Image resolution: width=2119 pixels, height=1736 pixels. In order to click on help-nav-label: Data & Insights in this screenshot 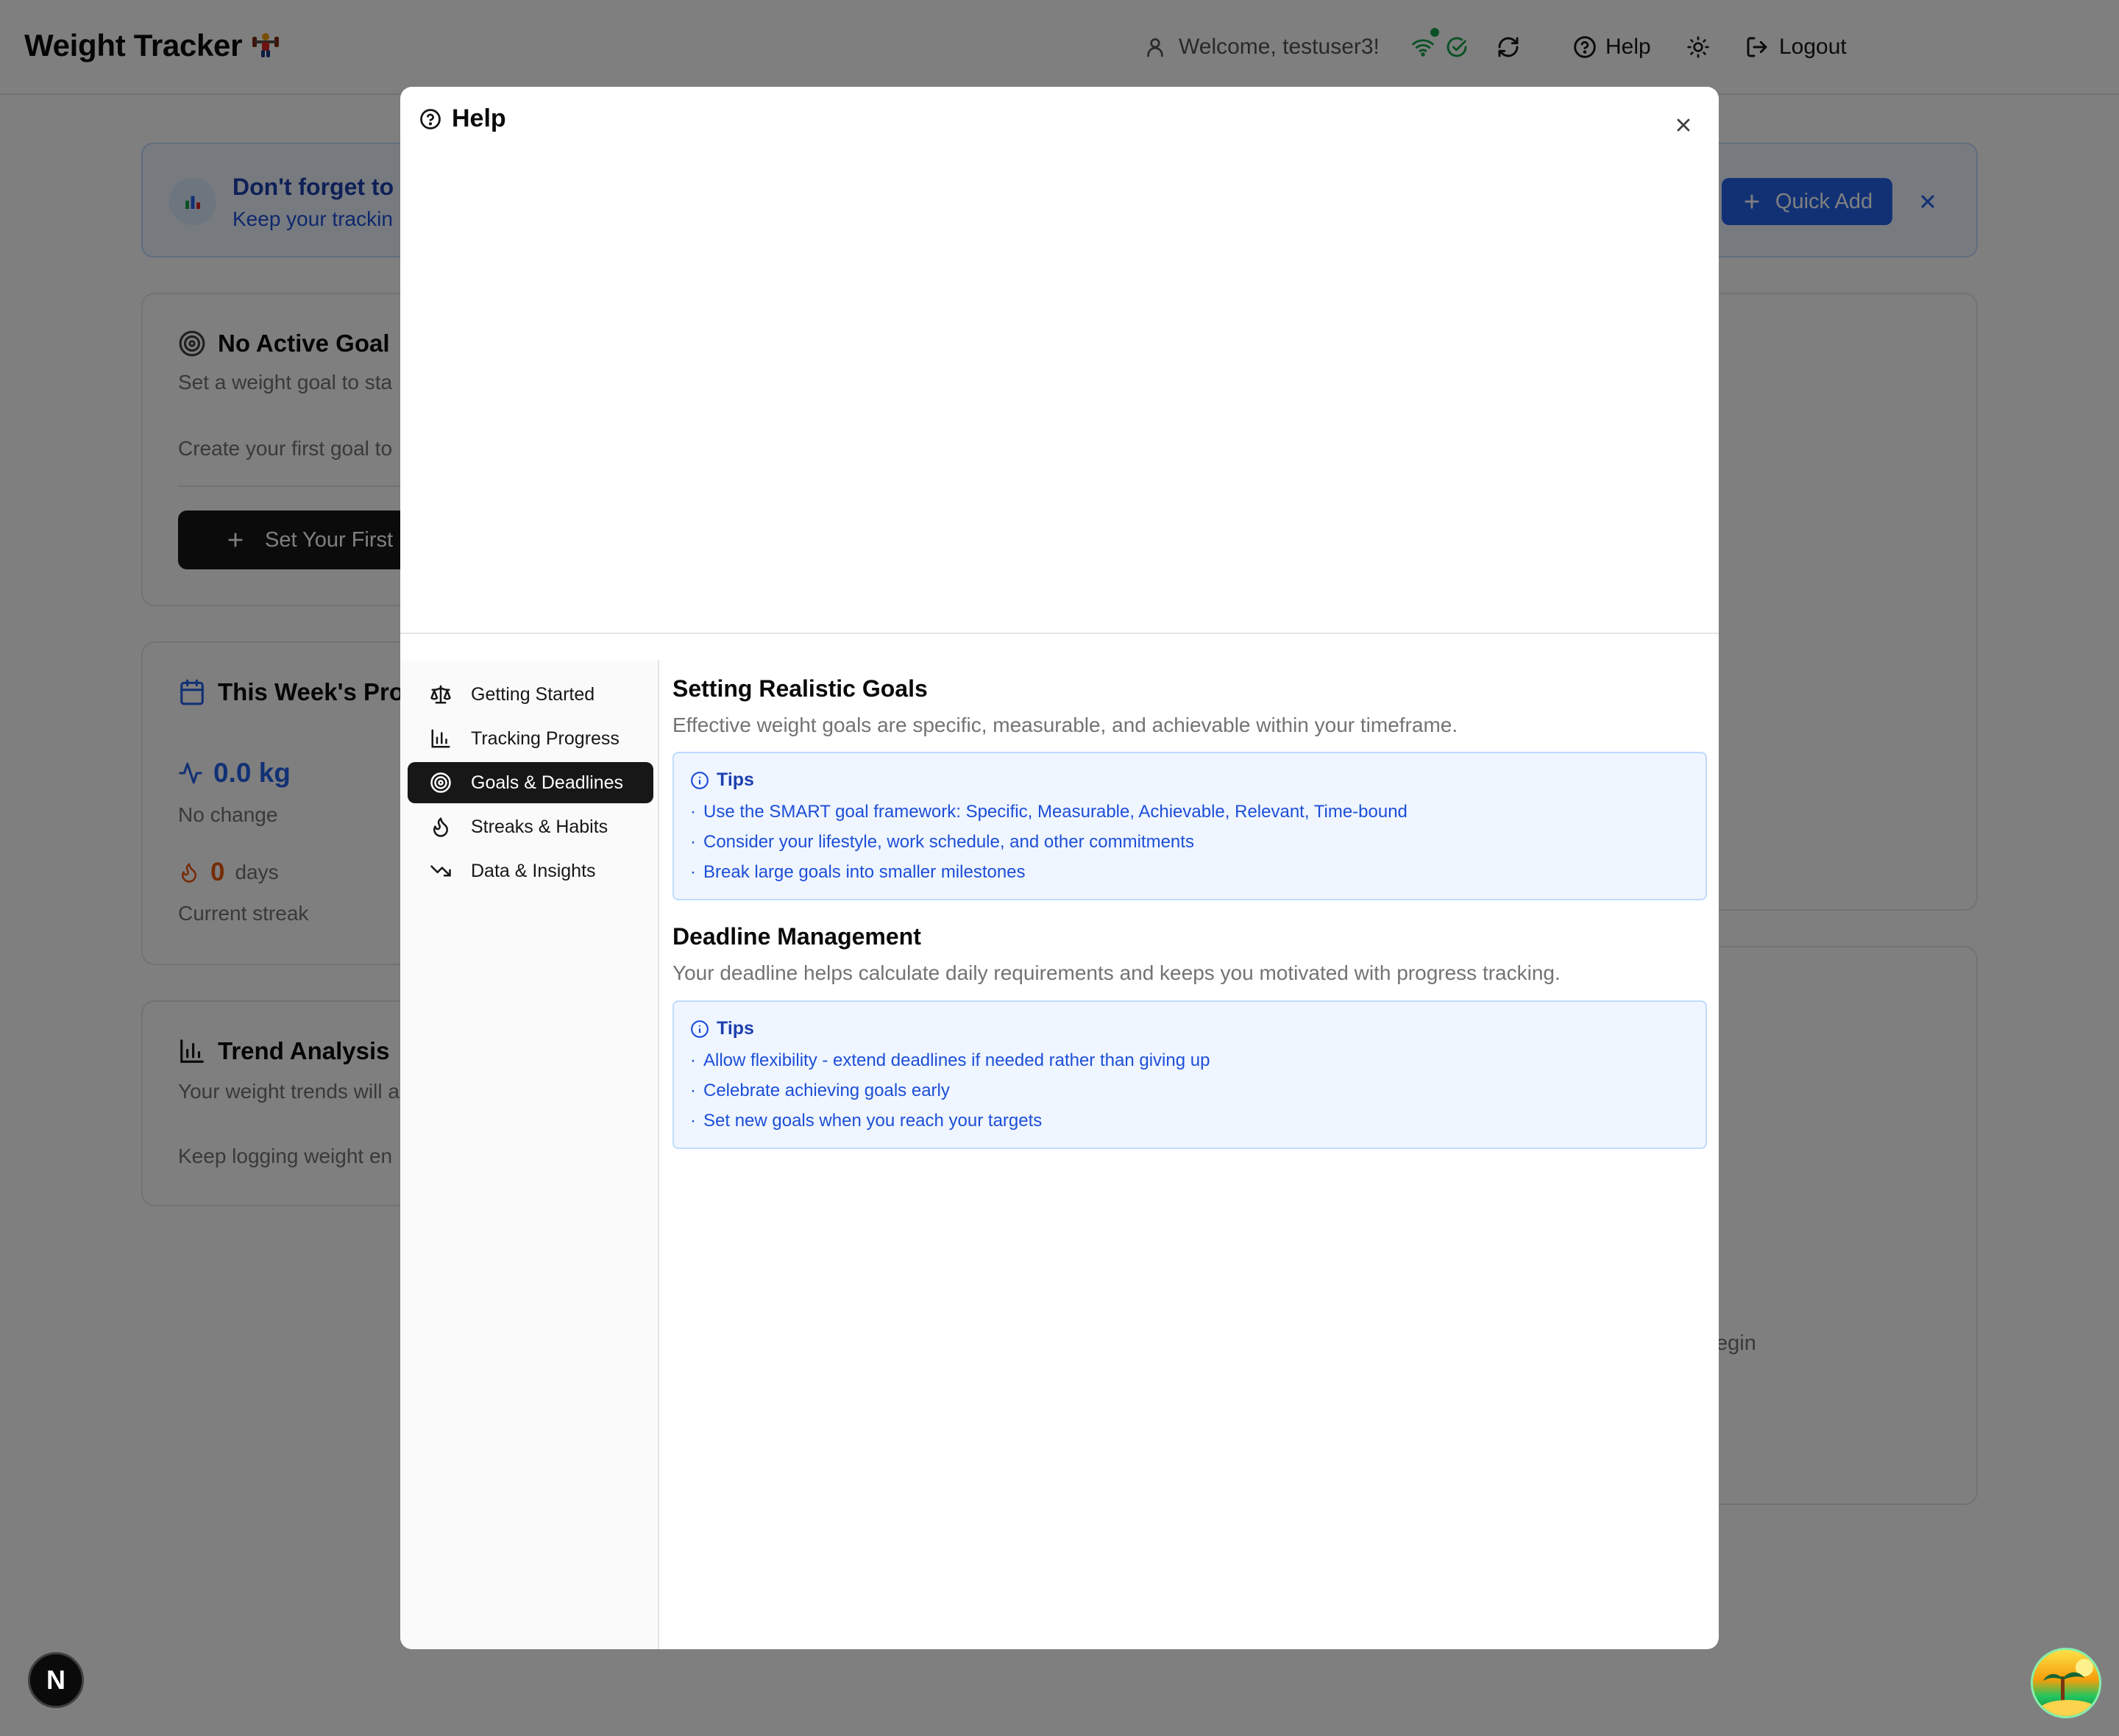, I will do `click(534, 870)`.